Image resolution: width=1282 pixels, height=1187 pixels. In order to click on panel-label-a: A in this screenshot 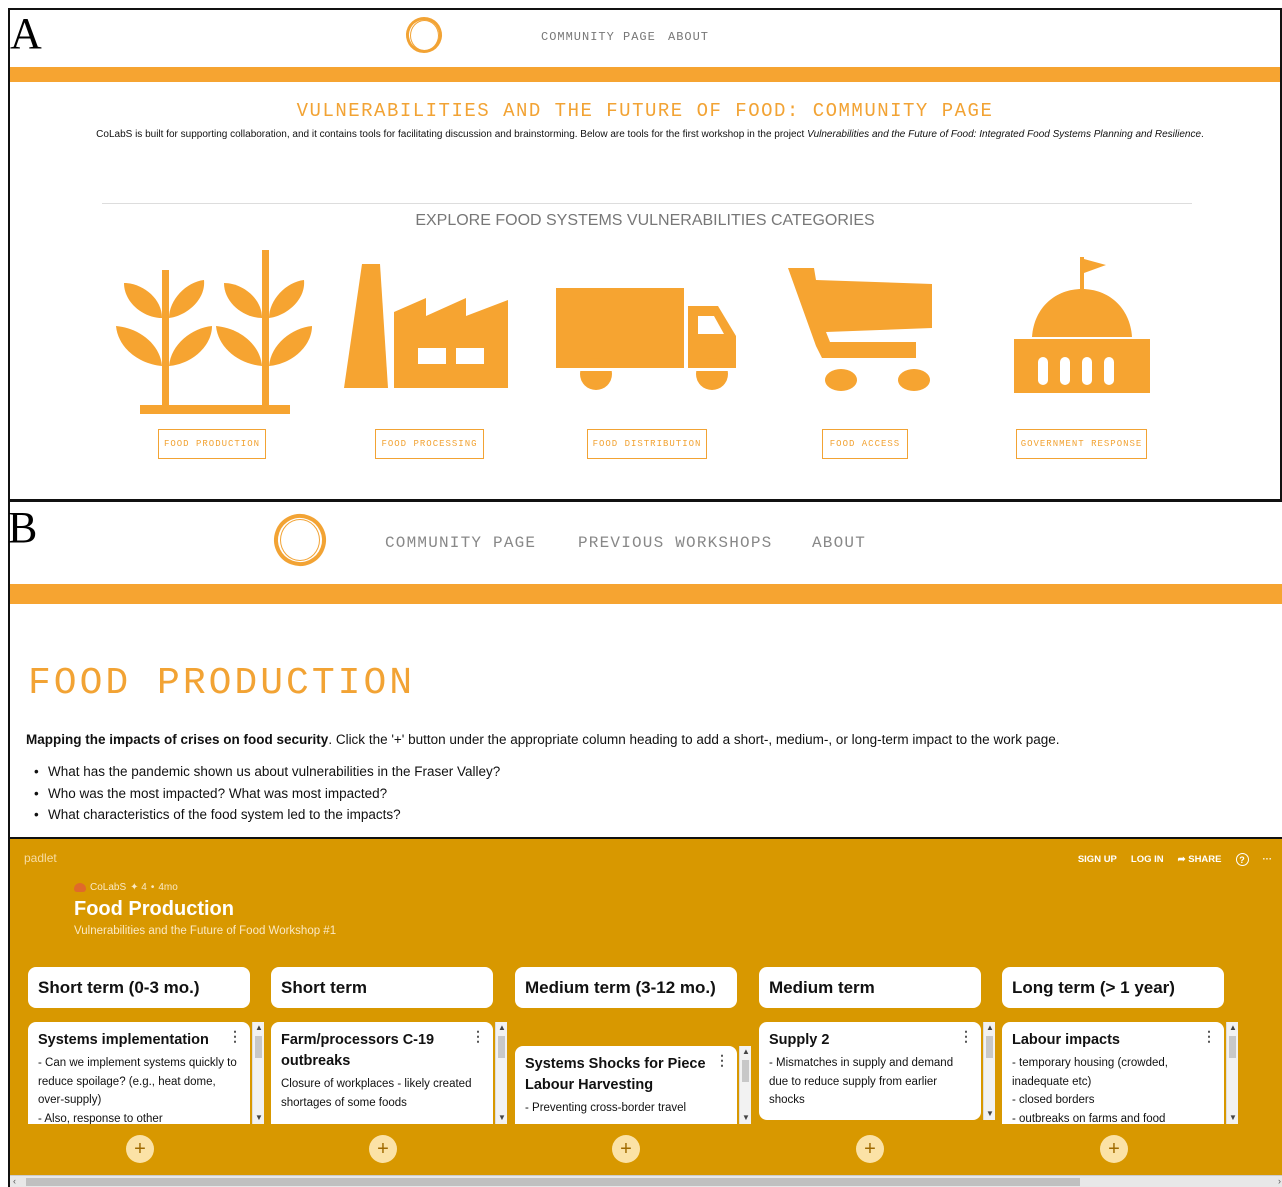, I will do `click(26, 33)`.